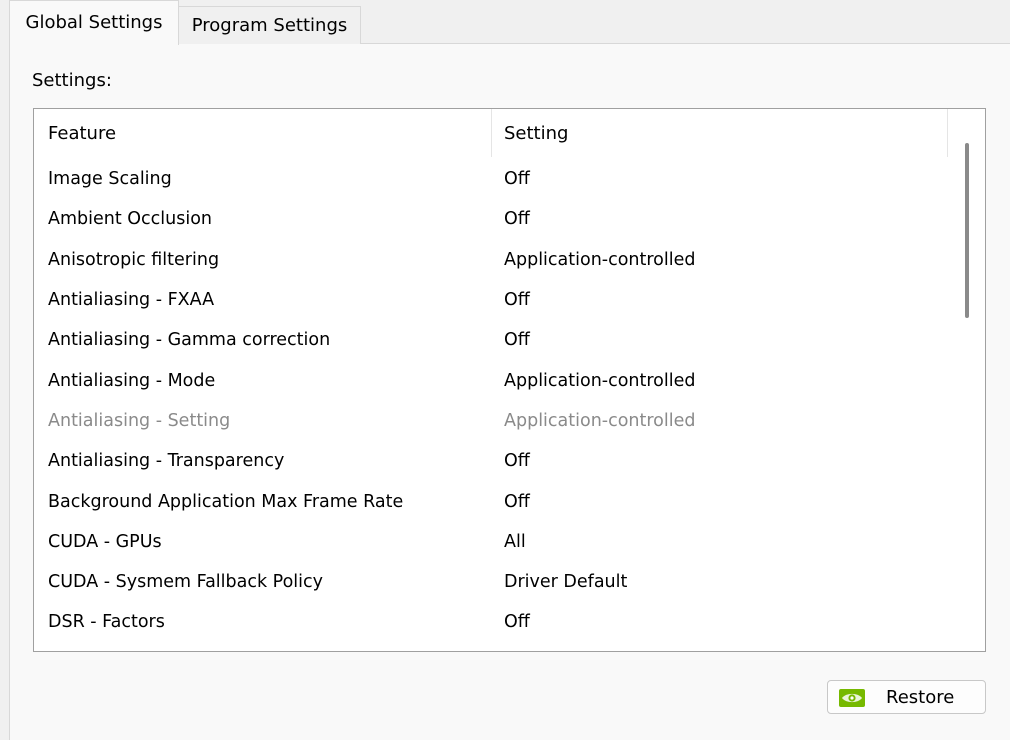 This screenshot has width=1010, height=740. I want to click on tab-program-settings-label: Program Settings, so click(269, 25).